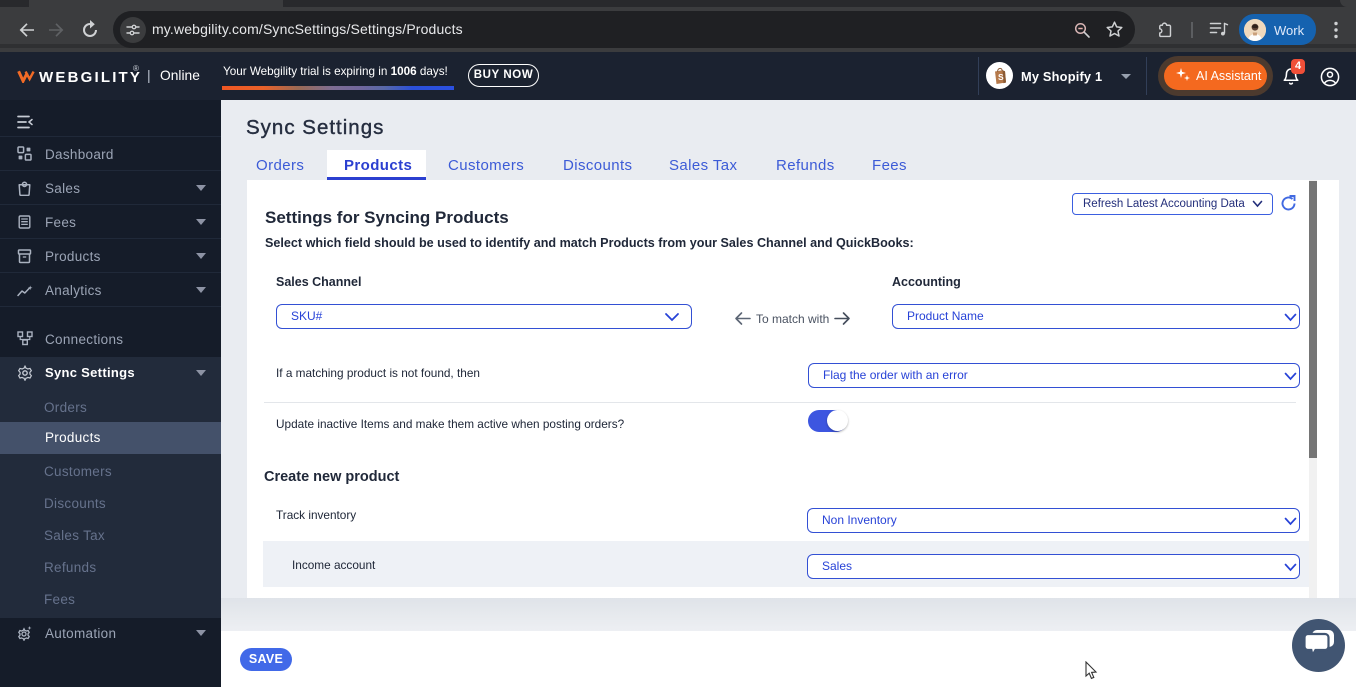 The image size is (1356, 687). Describe the element at coordinates (1001, 77) in the screenshot. I see `svg-text: S` at that location.